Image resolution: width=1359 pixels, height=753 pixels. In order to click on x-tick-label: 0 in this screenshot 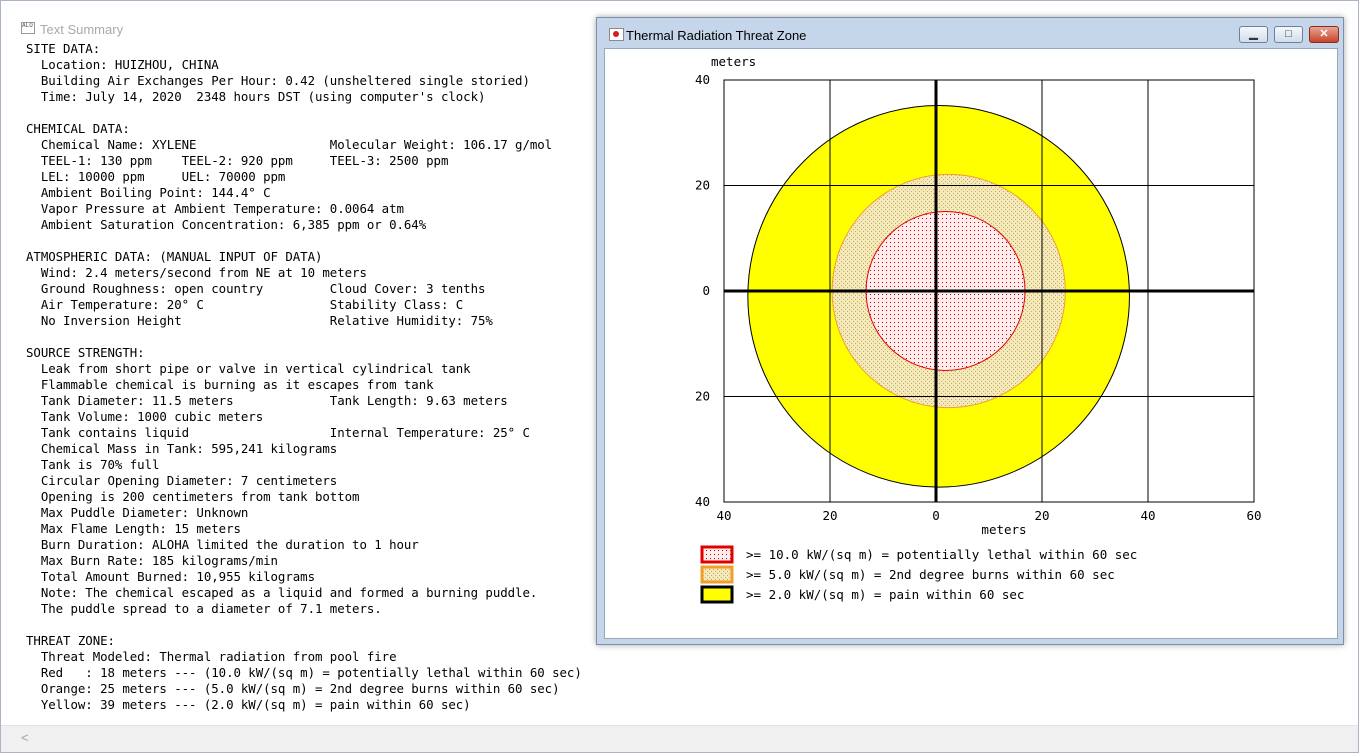, I will do `click(936, 515)`.